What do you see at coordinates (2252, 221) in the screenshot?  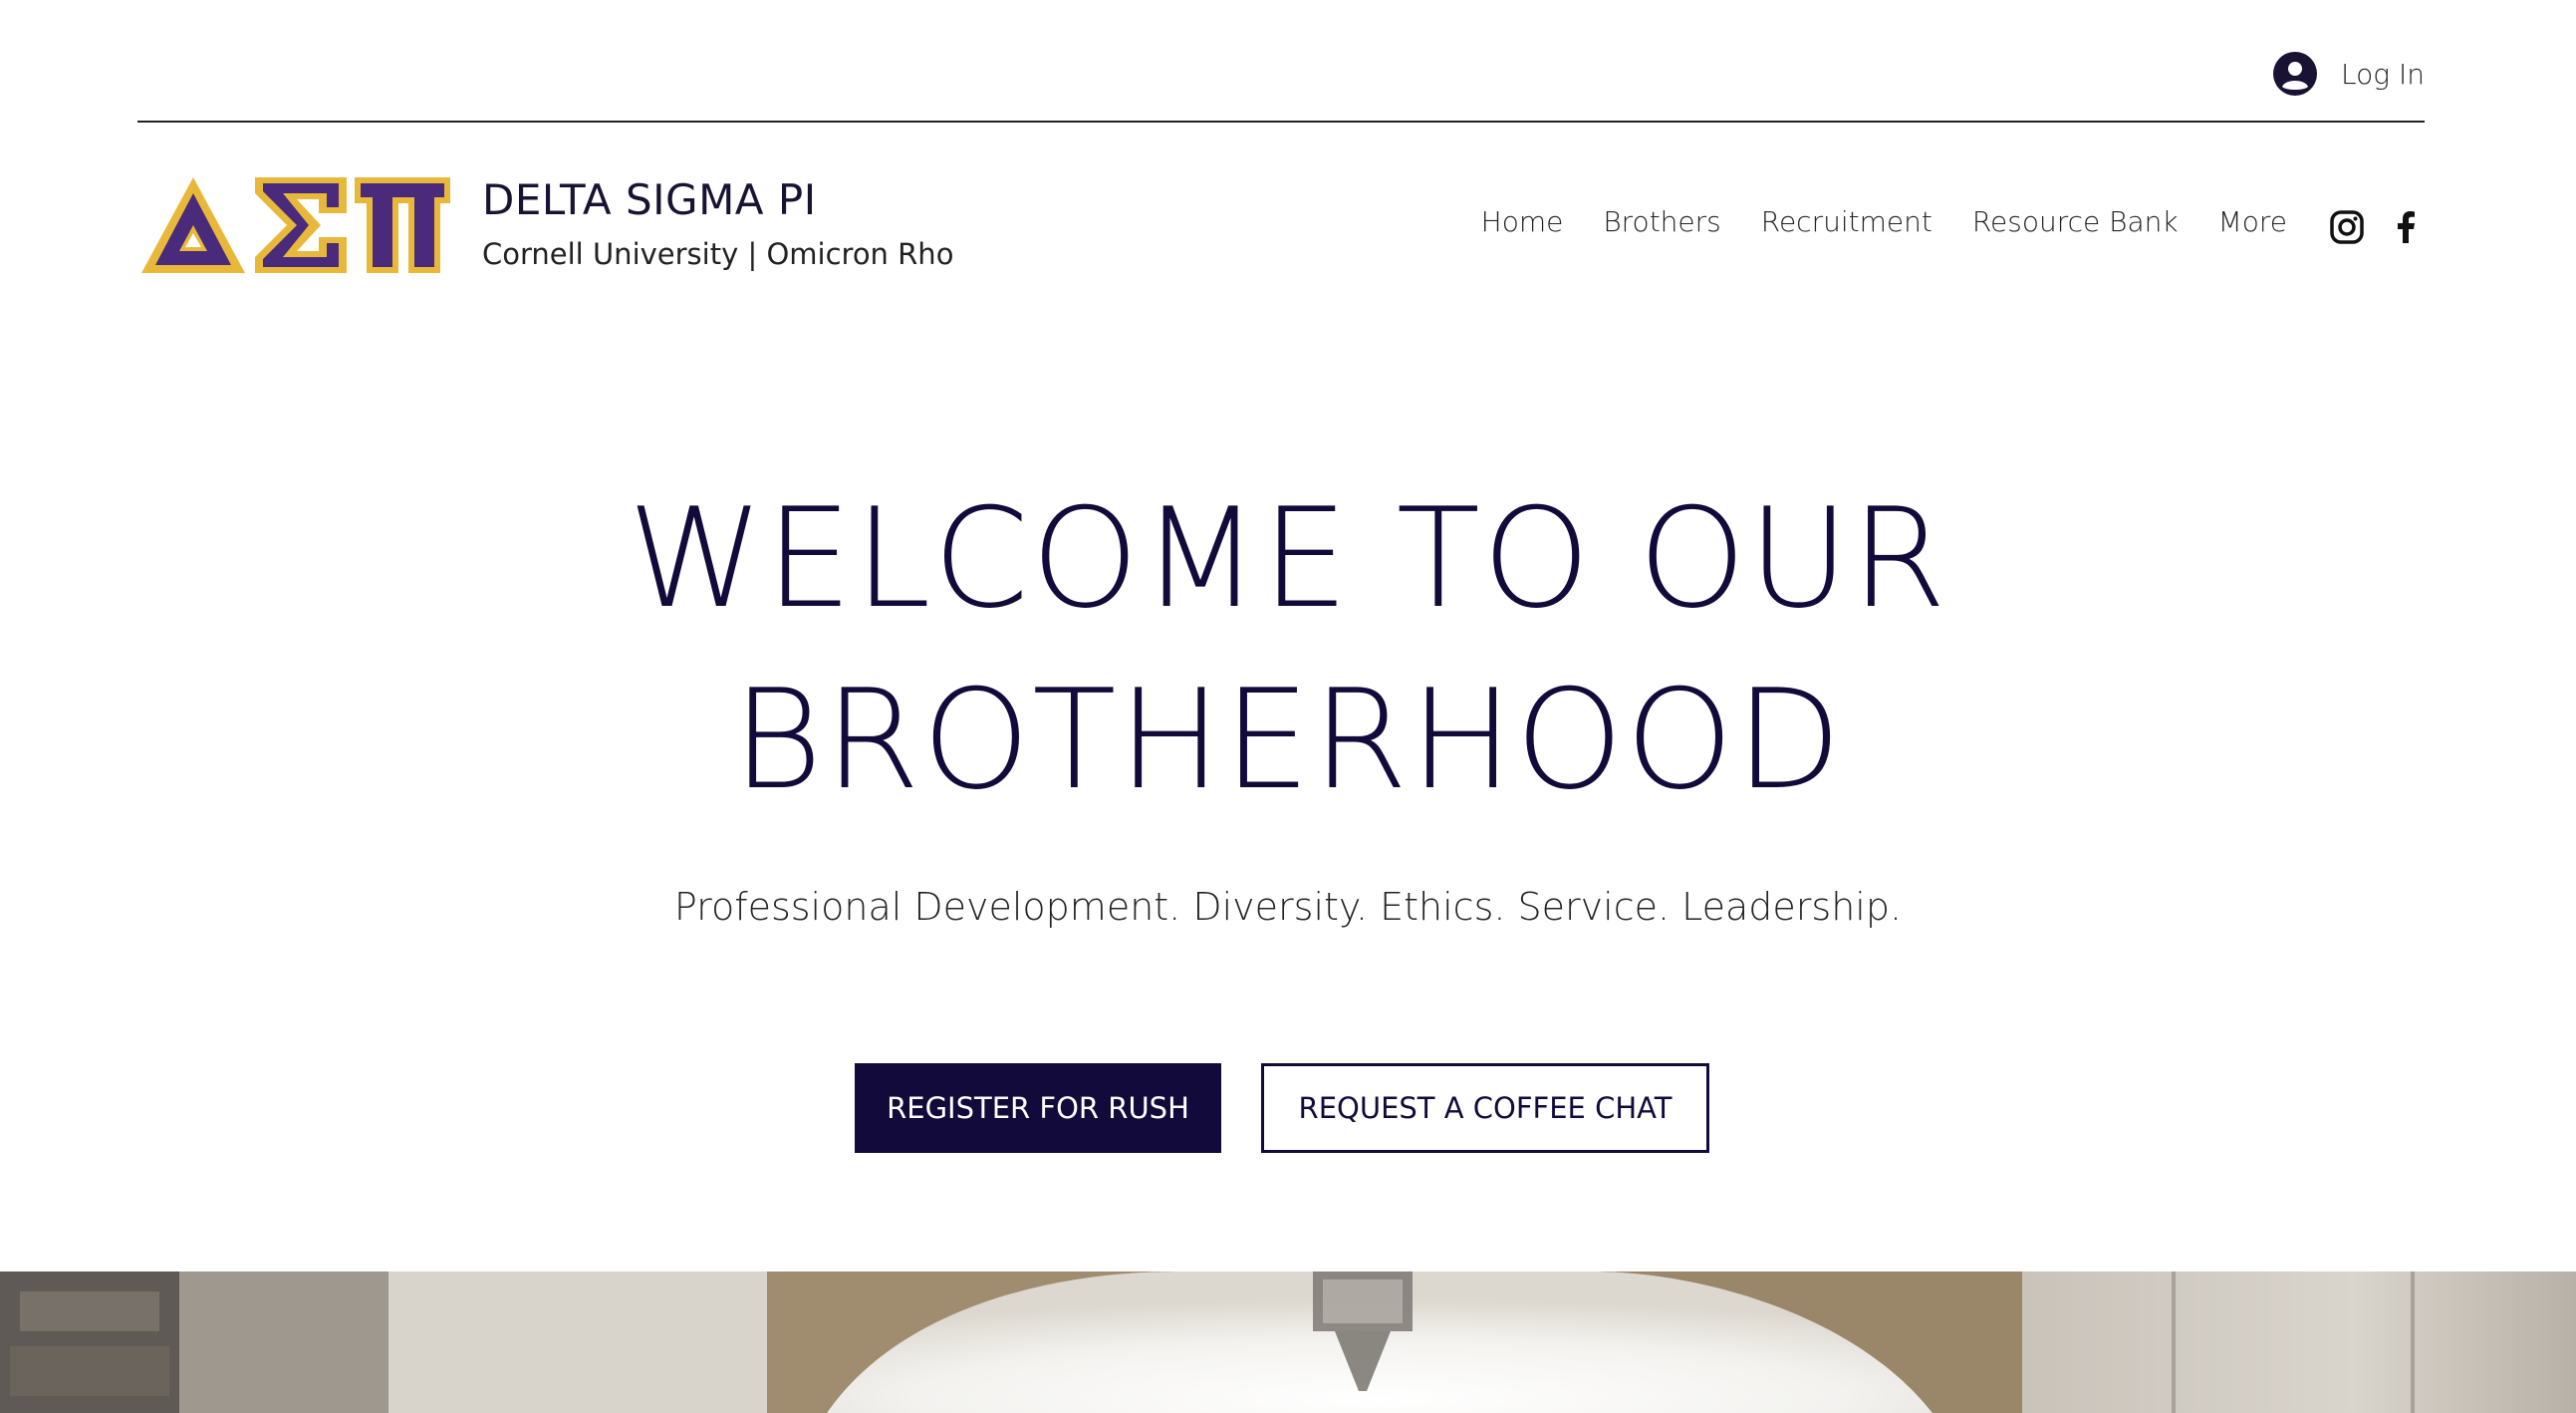 I see `nav-item-more: More` at bounding box center [2252, 221].